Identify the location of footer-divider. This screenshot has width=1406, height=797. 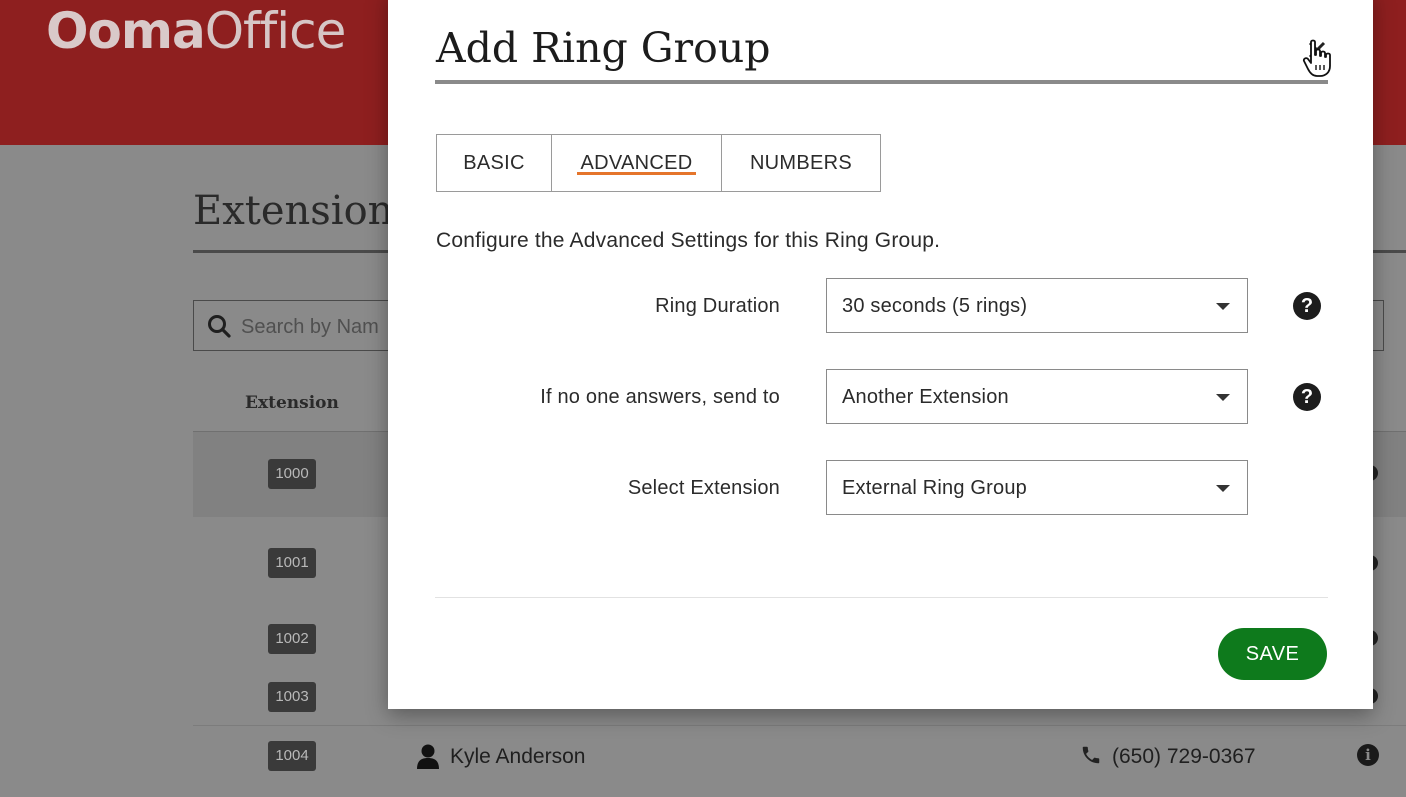
(881, 597).